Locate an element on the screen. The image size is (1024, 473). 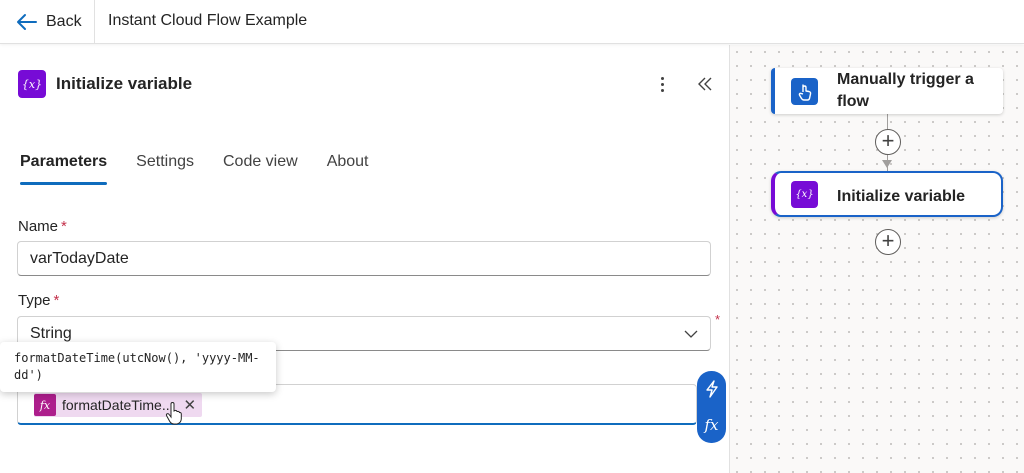
top-bar: Back Instant Cloud Flow Example is located at coordinates (512, 22).